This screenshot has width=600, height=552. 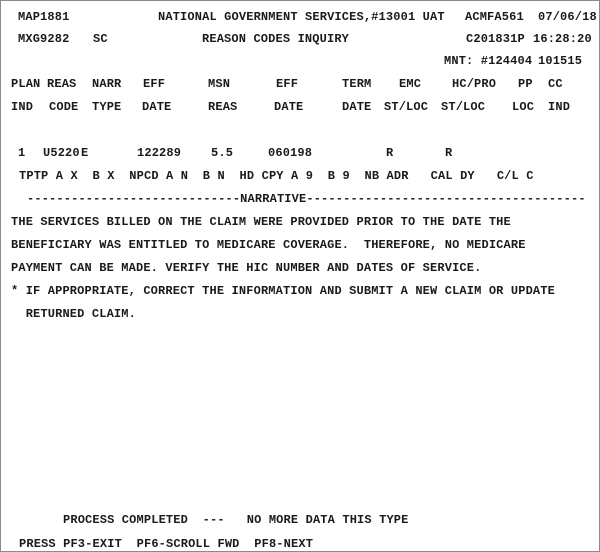 What do you see at coordinates (410, 84) in the screenshot?
I see `column-header: EMC` at bounding box center [410, 84].